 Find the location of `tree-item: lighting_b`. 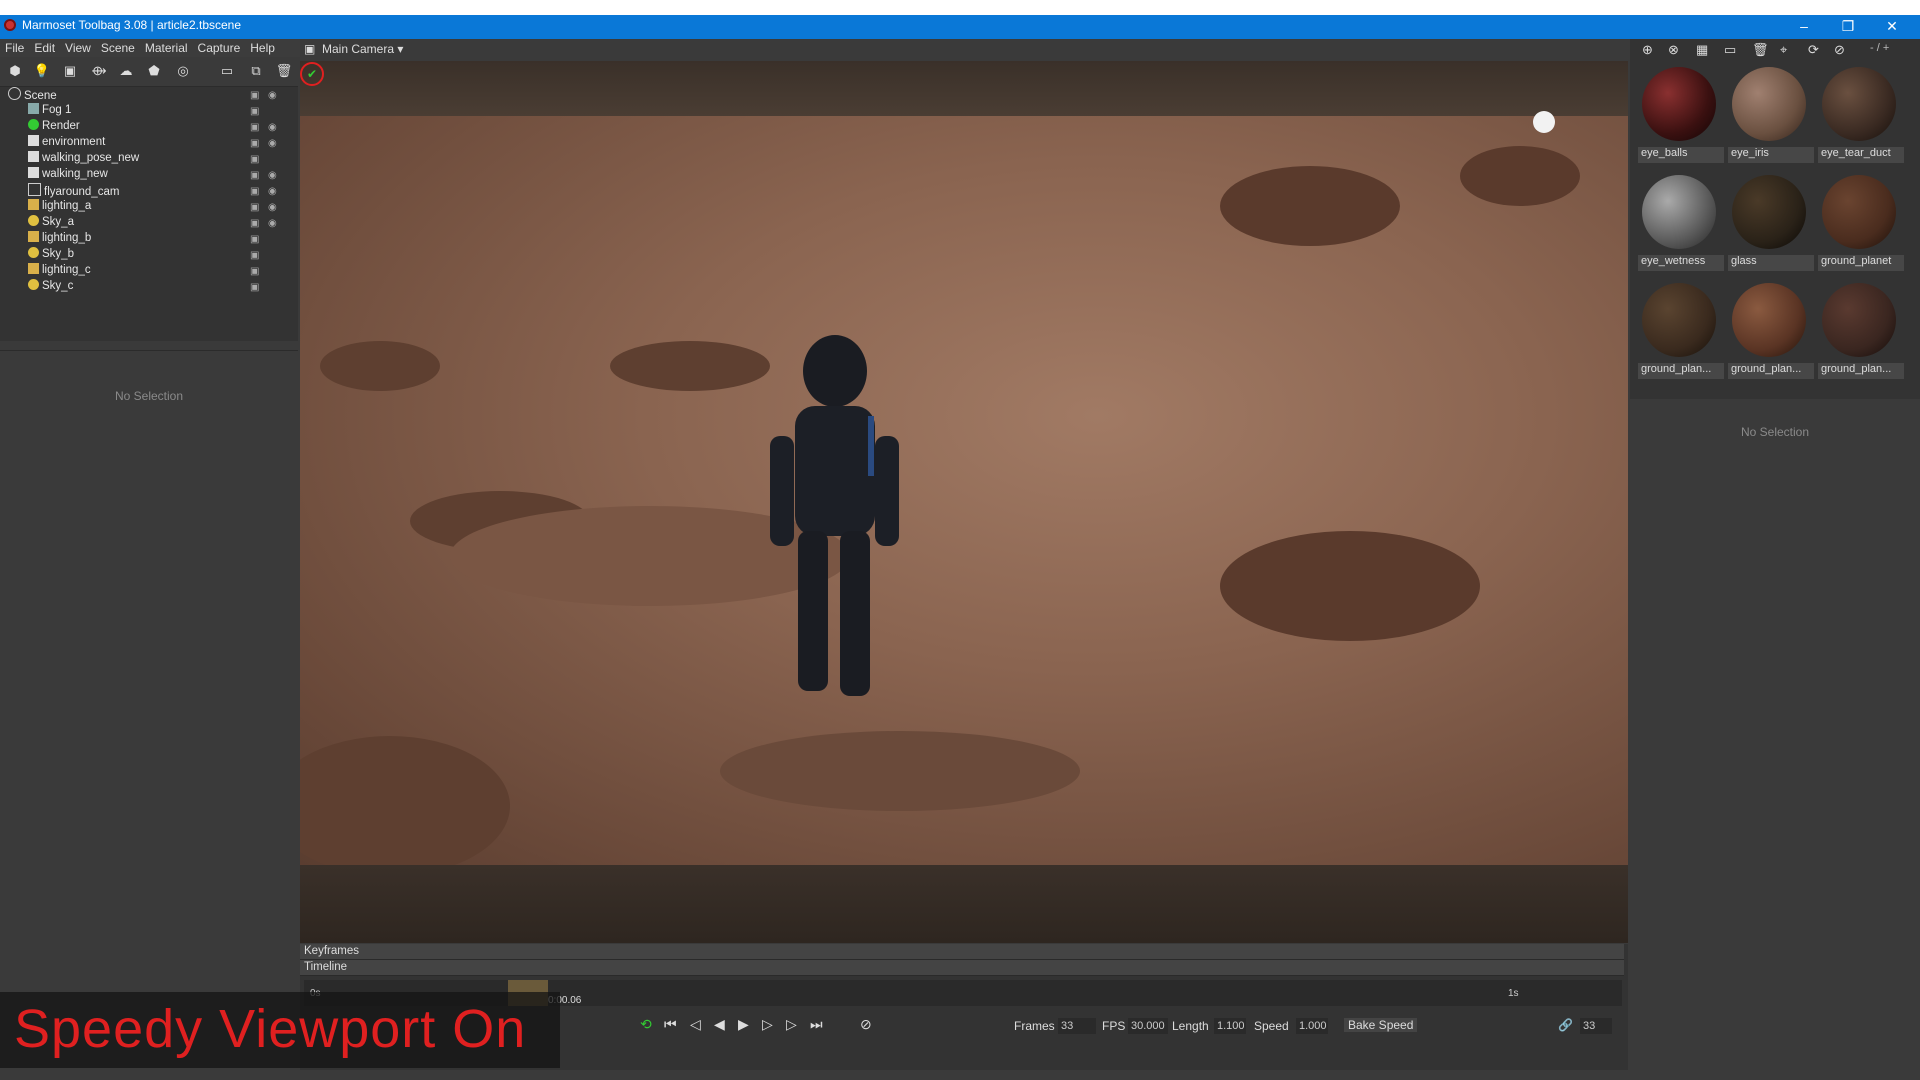

tree-item: lighting_b is located at coordinates (59, 239).